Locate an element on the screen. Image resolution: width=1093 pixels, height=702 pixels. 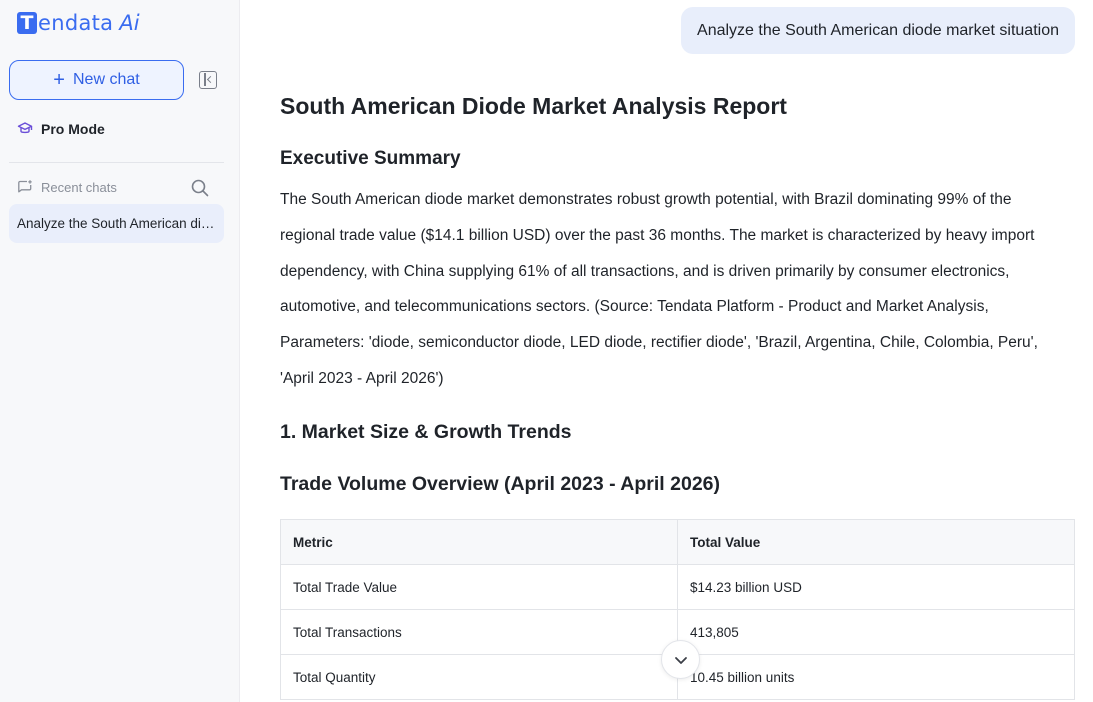
table-header-row: Metric Total Value is located at coordinates (677, 542).